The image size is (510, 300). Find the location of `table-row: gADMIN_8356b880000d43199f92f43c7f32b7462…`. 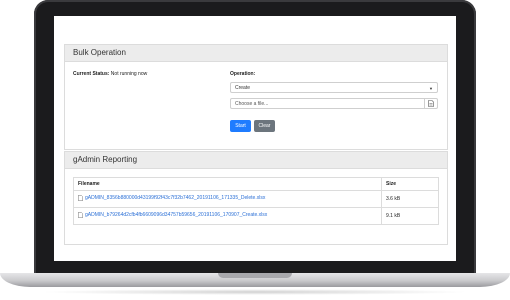

table-row: gADMIN_8356b880000d43199f92f43c7f32b7462… is located at coordinates (256, 199).